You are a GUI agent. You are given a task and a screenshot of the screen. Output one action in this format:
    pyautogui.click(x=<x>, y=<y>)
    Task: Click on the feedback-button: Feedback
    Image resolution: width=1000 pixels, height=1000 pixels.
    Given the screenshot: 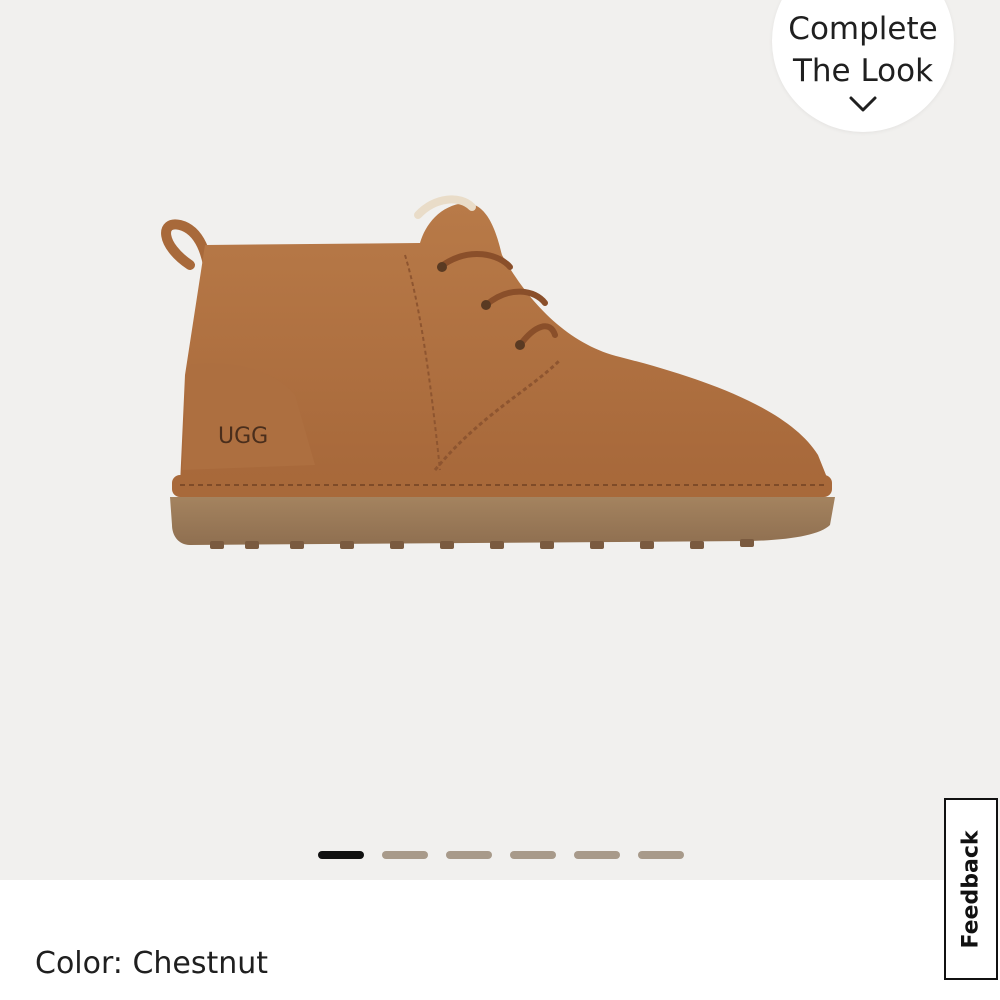 What is the action you would take?
    pyautogui.click(x=971, y=889)
    